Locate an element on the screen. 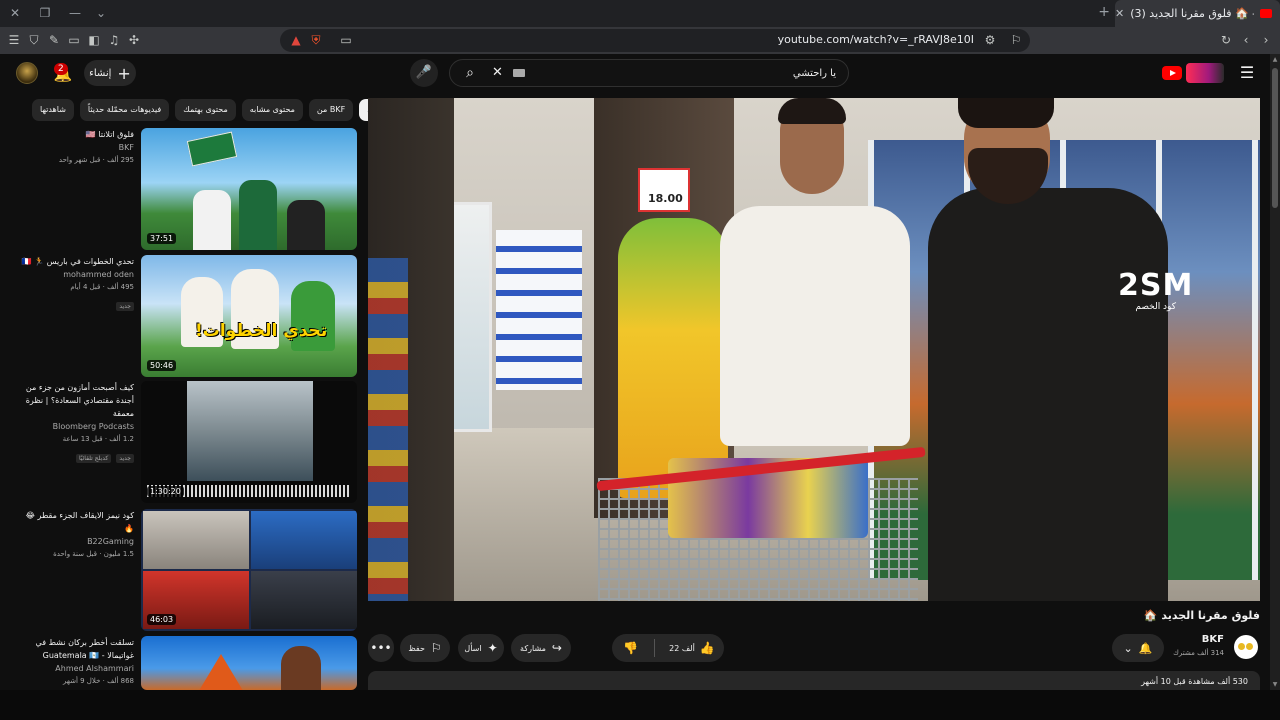  search-input is located at coordinates (686, 73).